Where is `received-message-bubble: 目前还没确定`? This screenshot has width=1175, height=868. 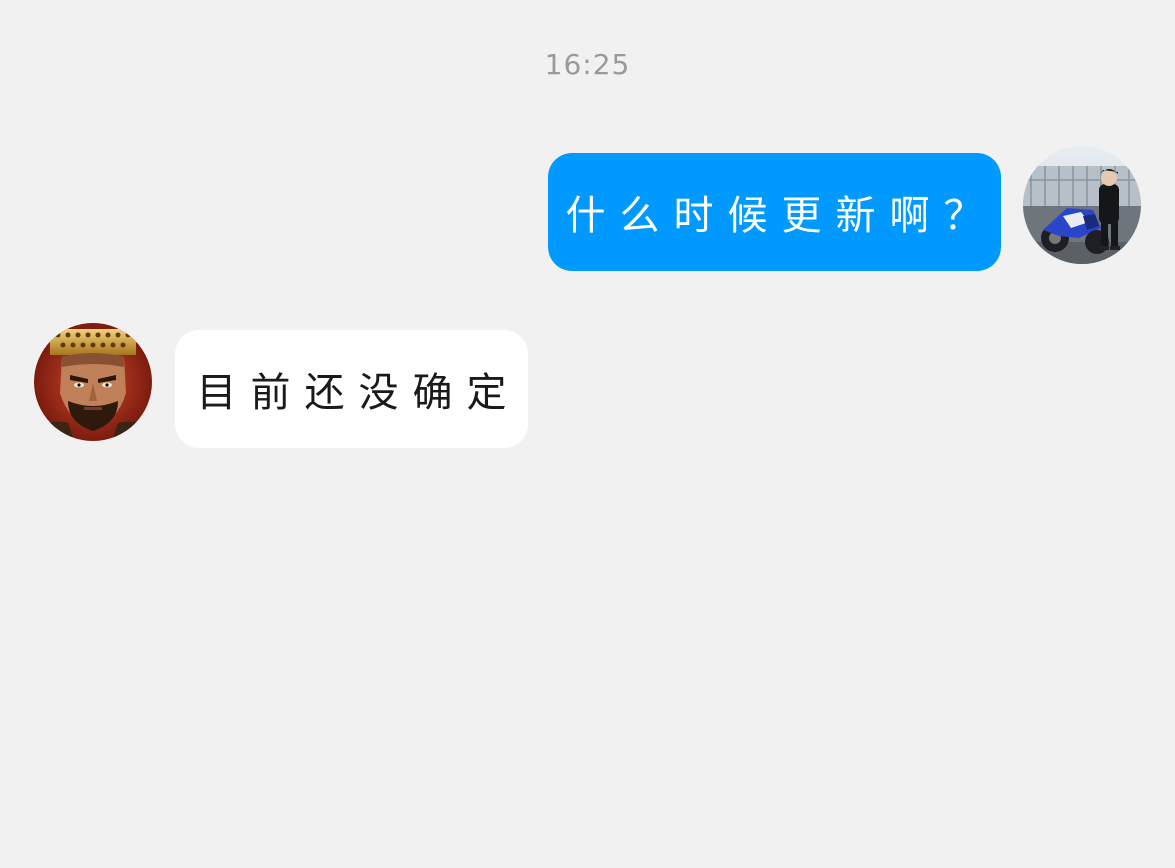
received-message-bubble: 目前还没确定 is located at coordinates (351, 389).